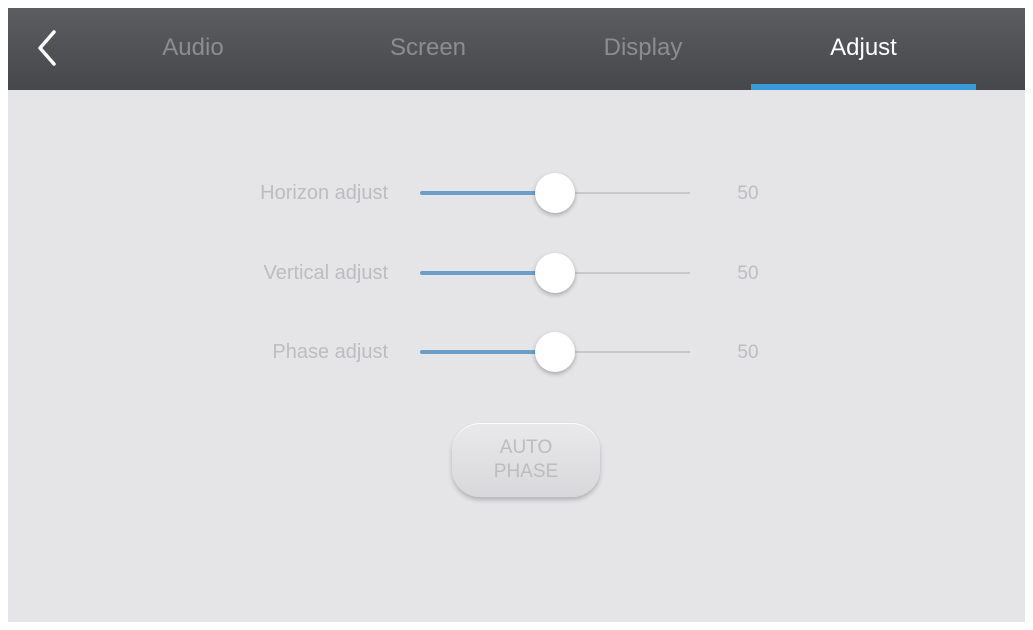  What do you see at coordinates (526, 460) in the screenshot?
I see `auto-phase-button: AUTO PHASE` at bounding box center [526, 460].